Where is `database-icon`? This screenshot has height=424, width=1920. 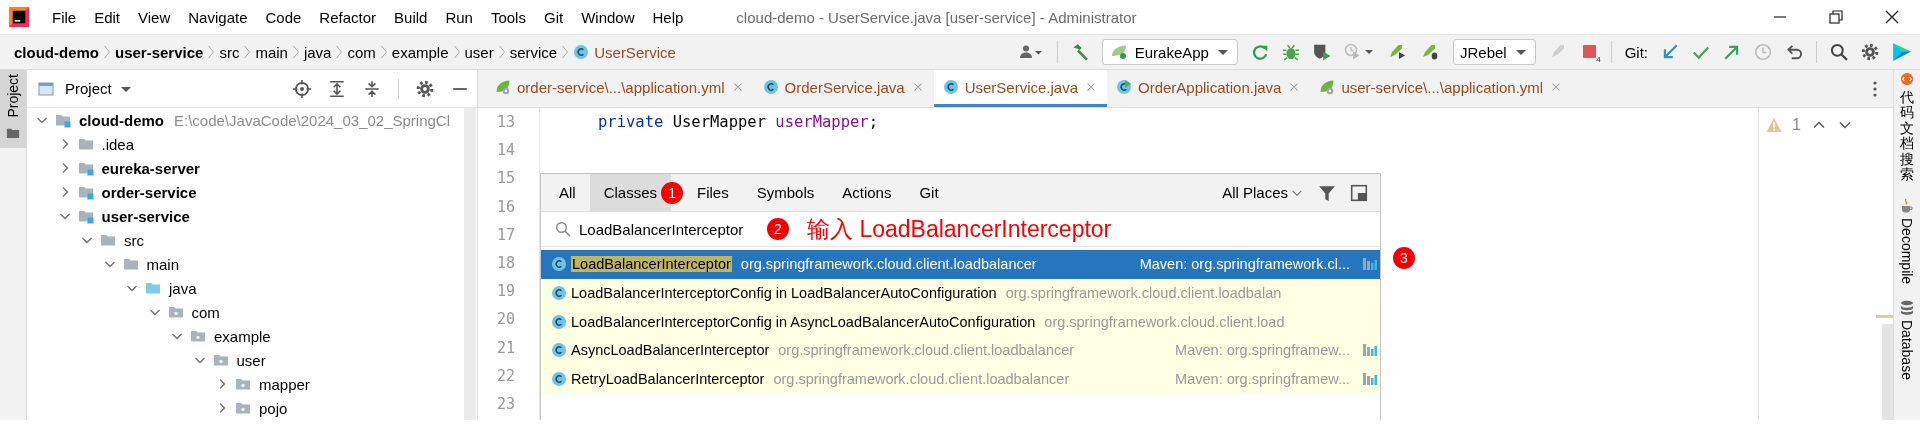 database-icon is located at coordinates (1907, 308).